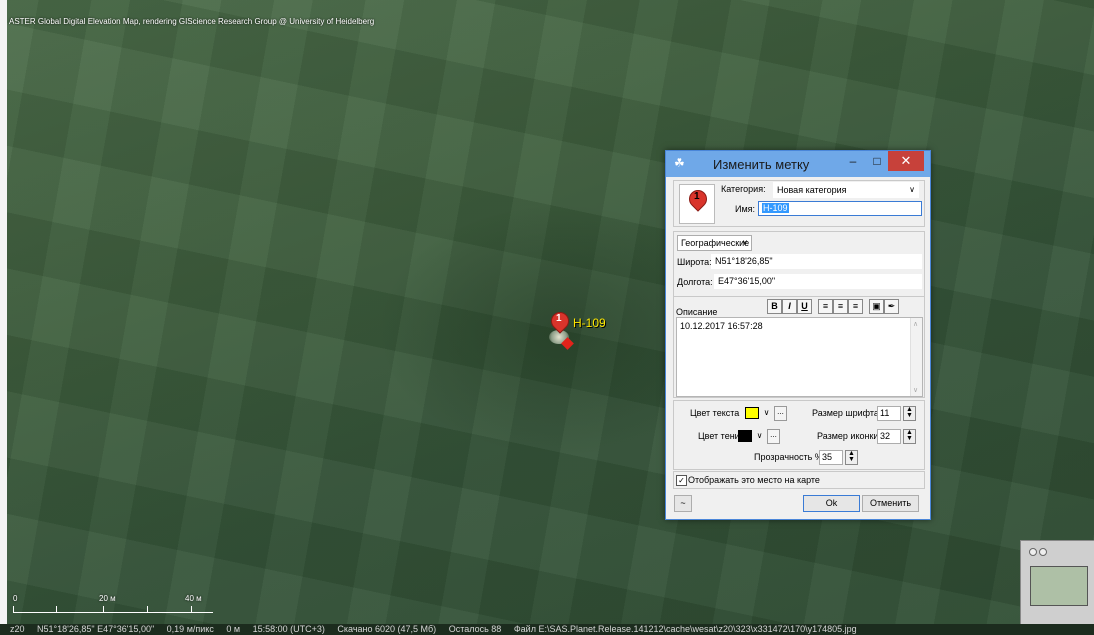  I want to click on latitude-value: N51°18'26,85", so click(744, 261).